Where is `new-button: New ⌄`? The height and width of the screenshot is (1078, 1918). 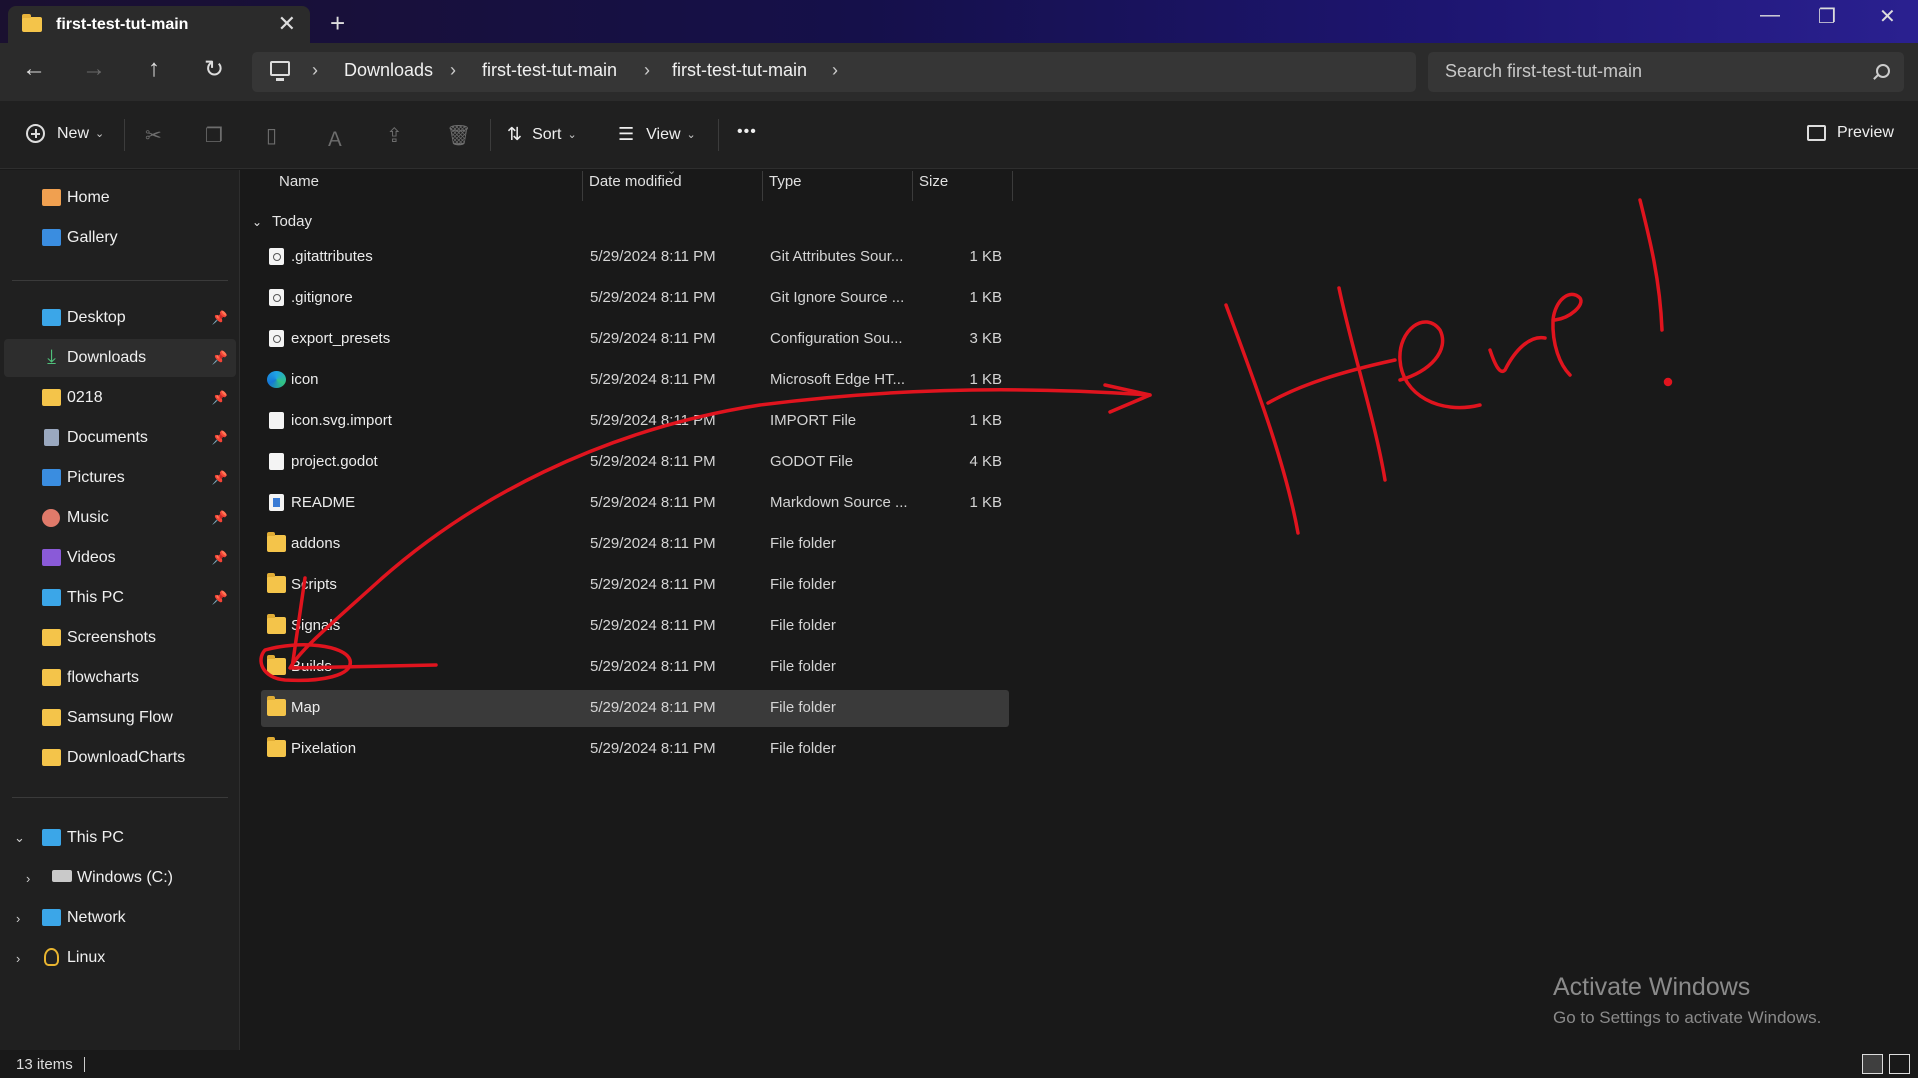
new-button: New ⌄ is located at coordinates (65, 133).